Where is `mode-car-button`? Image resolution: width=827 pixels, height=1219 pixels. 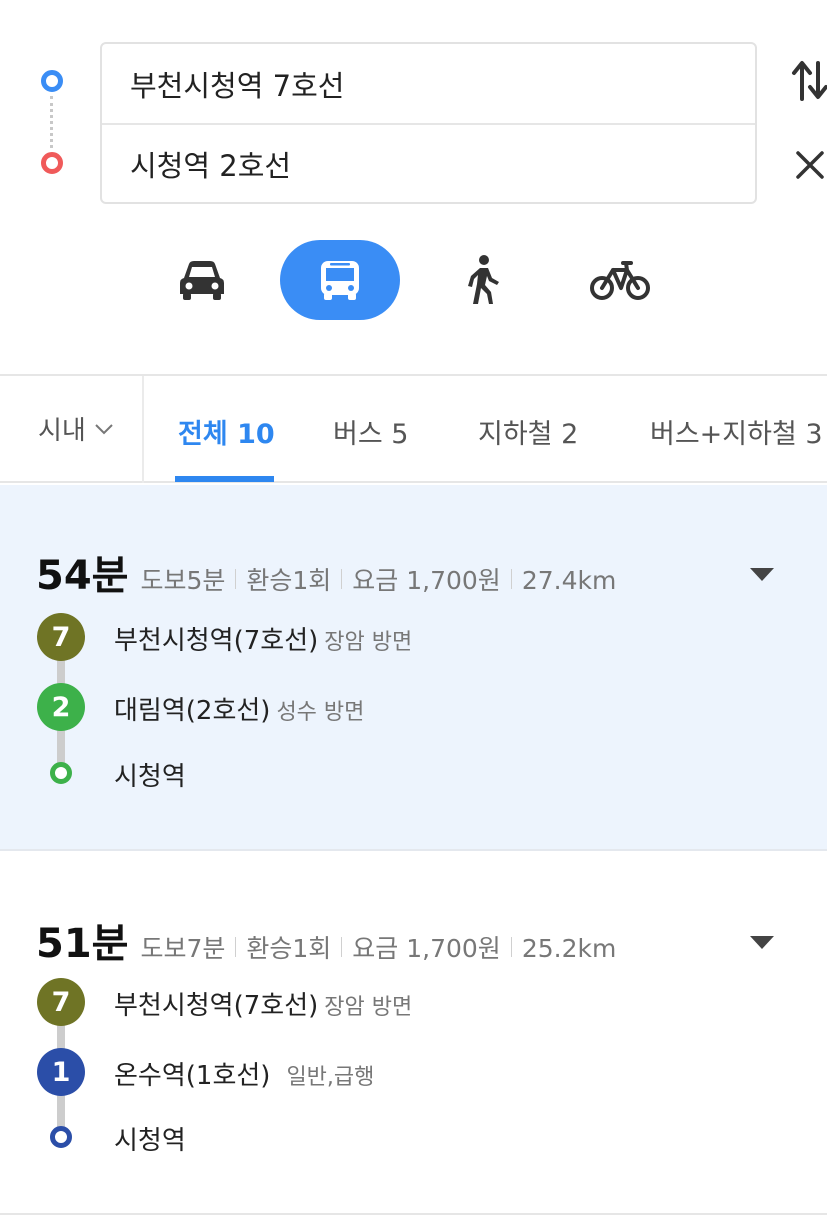
mode-car-button is located at coordinates (202, 280).